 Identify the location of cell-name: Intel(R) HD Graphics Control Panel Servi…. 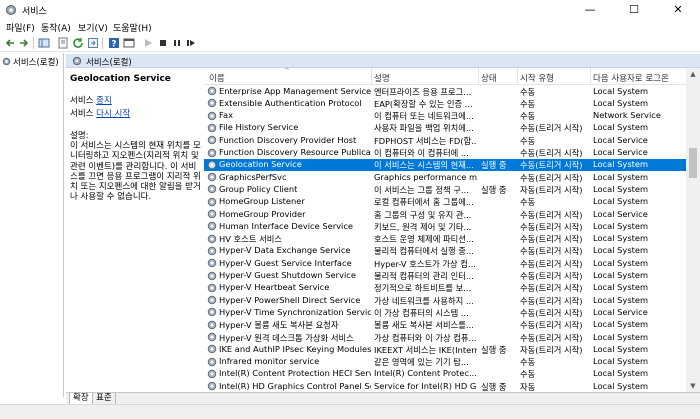
(295, 385).